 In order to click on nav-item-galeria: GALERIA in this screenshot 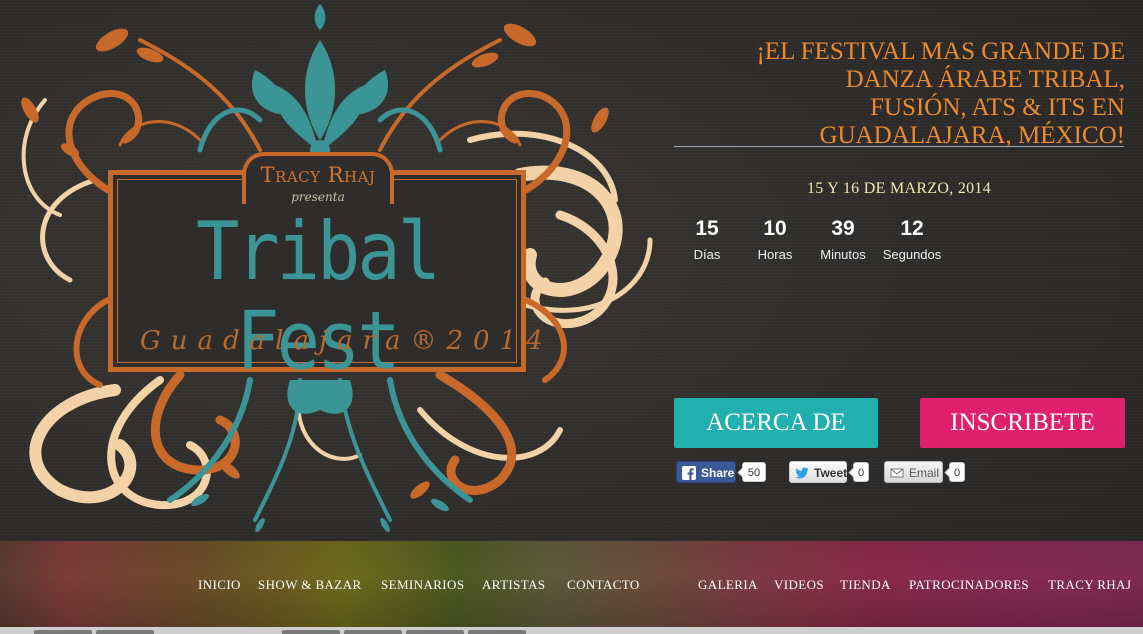, I will do `click(728, 585)`.